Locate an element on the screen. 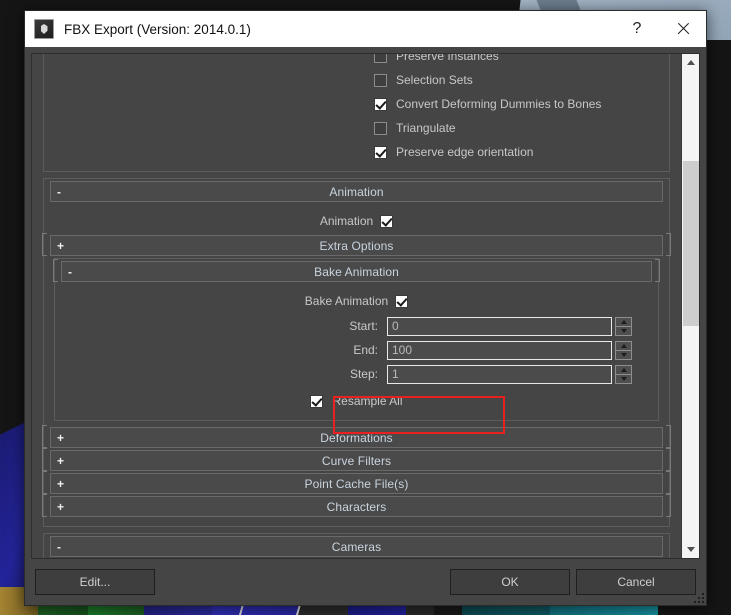 The height and width of the screenshot is (615, 731). section-title: Animation is located at coordinates (356, 191).